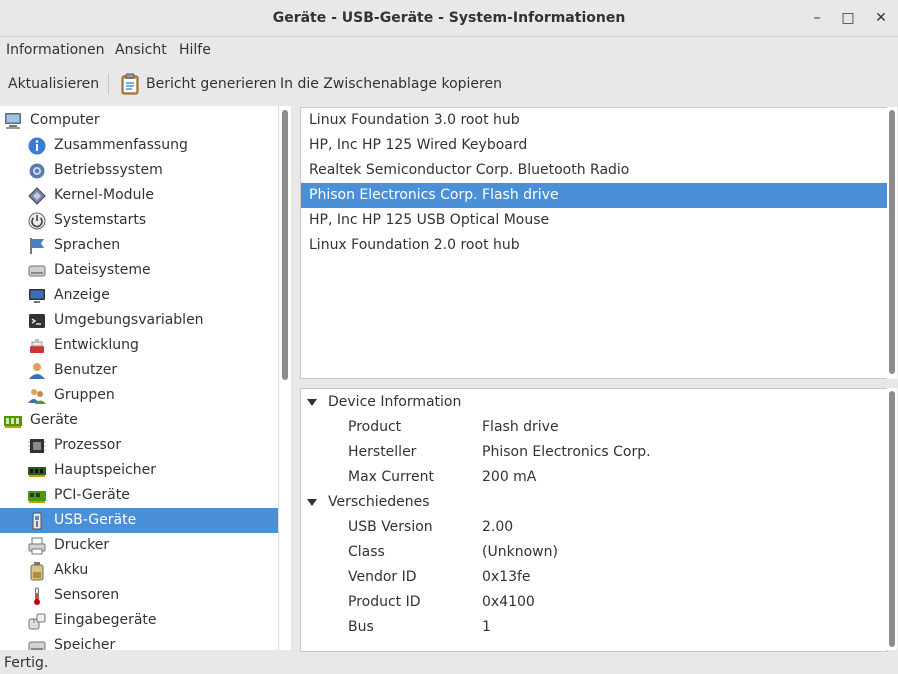 This screenshot has height=674, width=898. What do you see at coordinates (509, 477) in the screenshot?
I see `details-value: 200 mA` at bounding box center [509, 477].